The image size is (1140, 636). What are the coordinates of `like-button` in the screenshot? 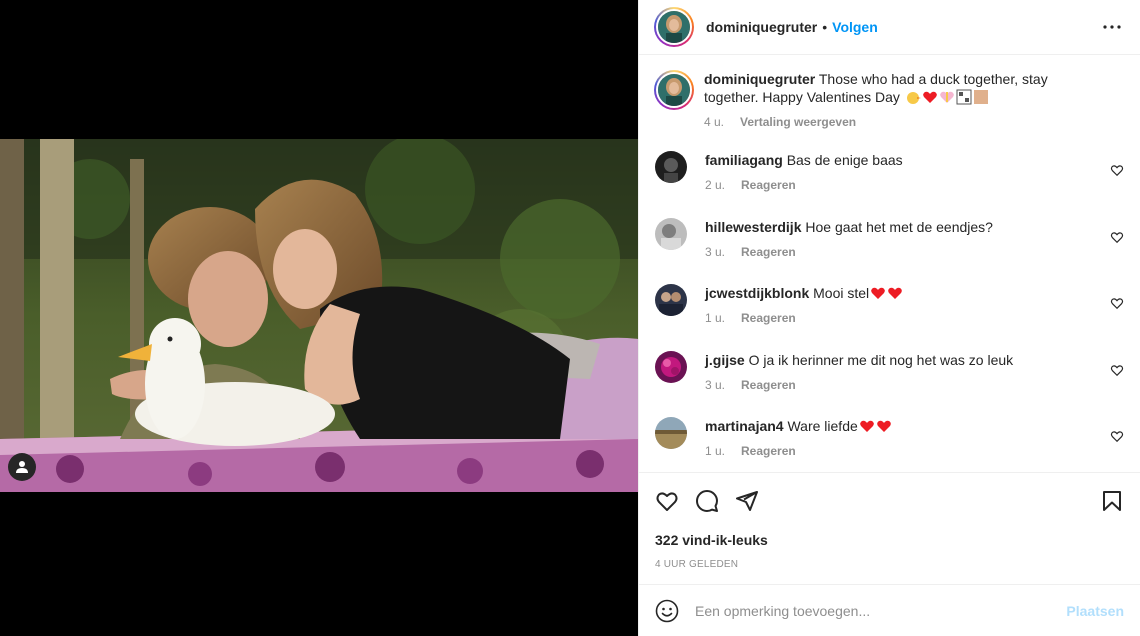 It's located at (667, 501).